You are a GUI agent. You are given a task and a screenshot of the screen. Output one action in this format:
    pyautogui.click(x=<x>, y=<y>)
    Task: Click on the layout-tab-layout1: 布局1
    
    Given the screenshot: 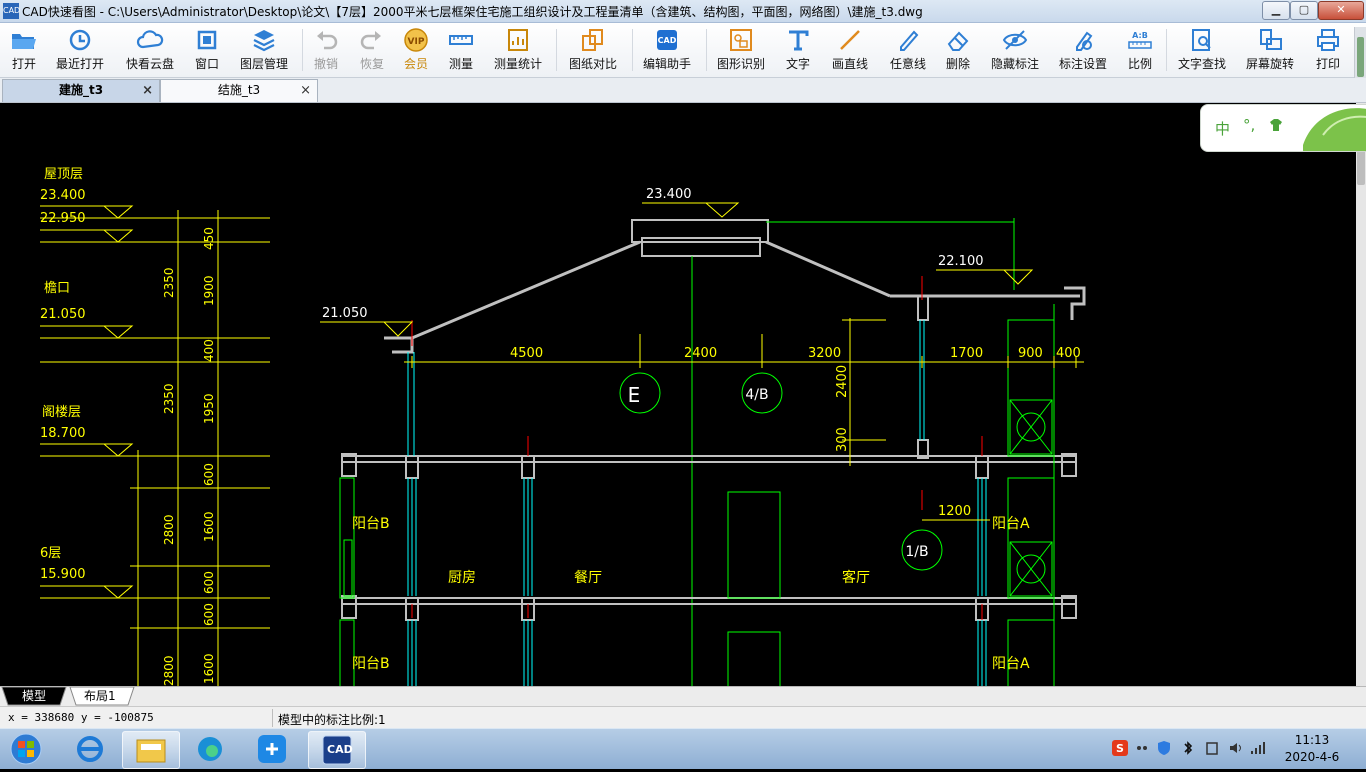 What is the action you would take?
    pyautogui.click(x=100, y=696)
    